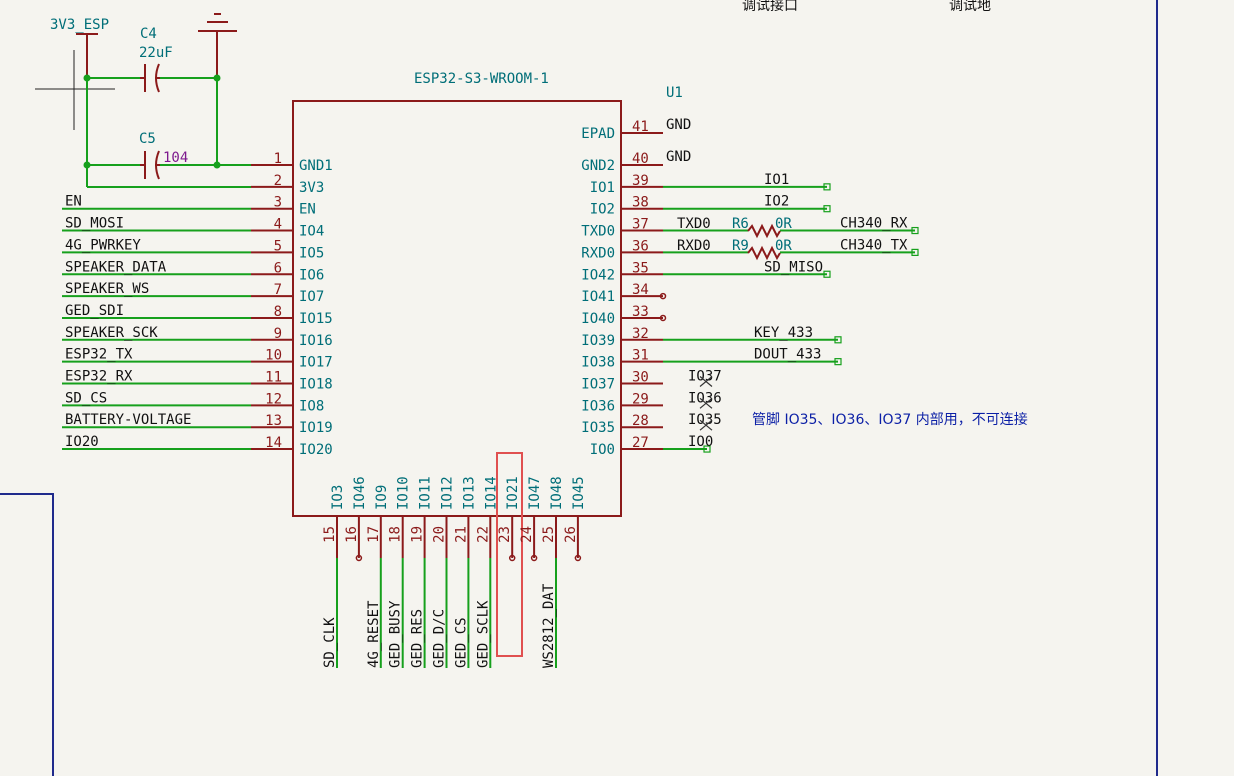  Describe the element at coordinates (168, 132) in the screenshot. I see `power-wires` at that location.